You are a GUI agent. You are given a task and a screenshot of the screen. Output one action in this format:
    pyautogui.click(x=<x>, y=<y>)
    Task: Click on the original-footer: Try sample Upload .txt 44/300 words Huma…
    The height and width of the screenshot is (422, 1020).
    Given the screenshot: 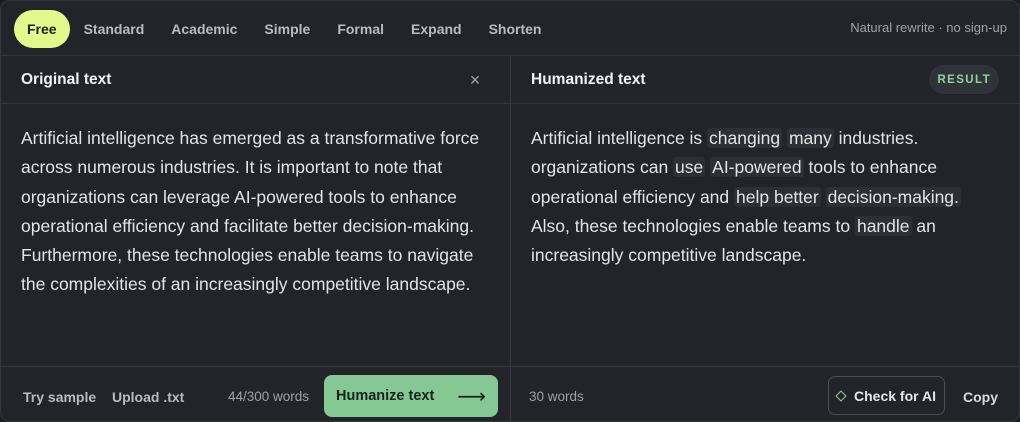 What is the action you would take?
    pyautogui.click(x=255, y=393)
    